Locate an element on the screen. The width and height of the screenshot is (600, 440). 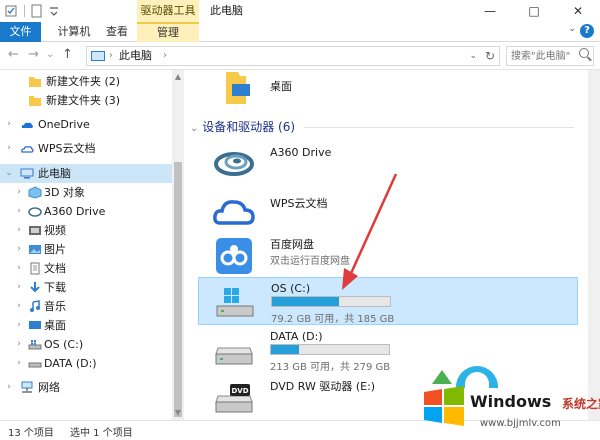
devices-group-title: 设备和驱动器 (6) is located at coordinates (249, 127).